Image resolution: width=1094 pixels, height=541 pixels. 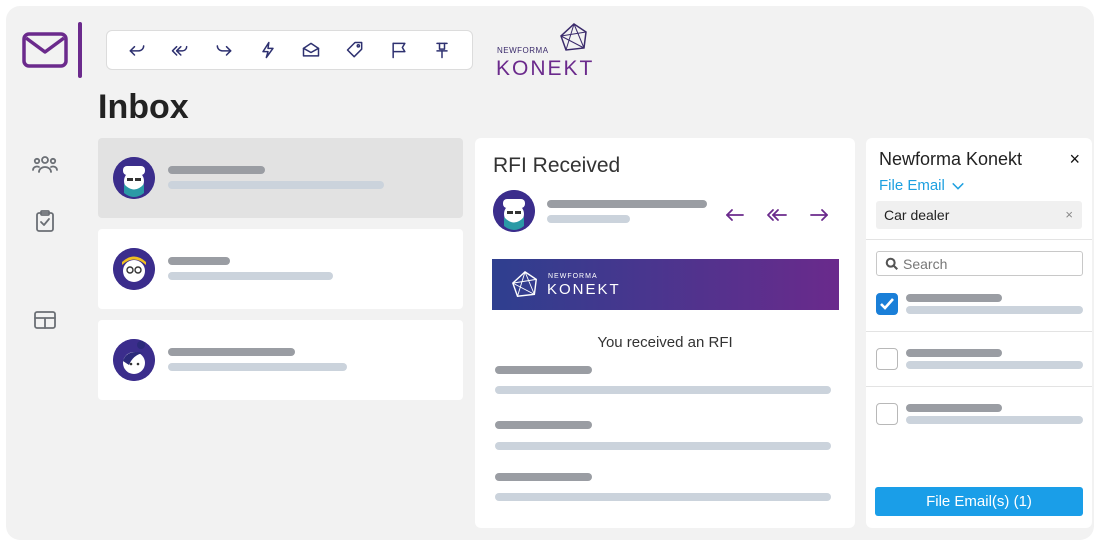 I want to click on chevron-down-icon, so click(x=958, y=186).